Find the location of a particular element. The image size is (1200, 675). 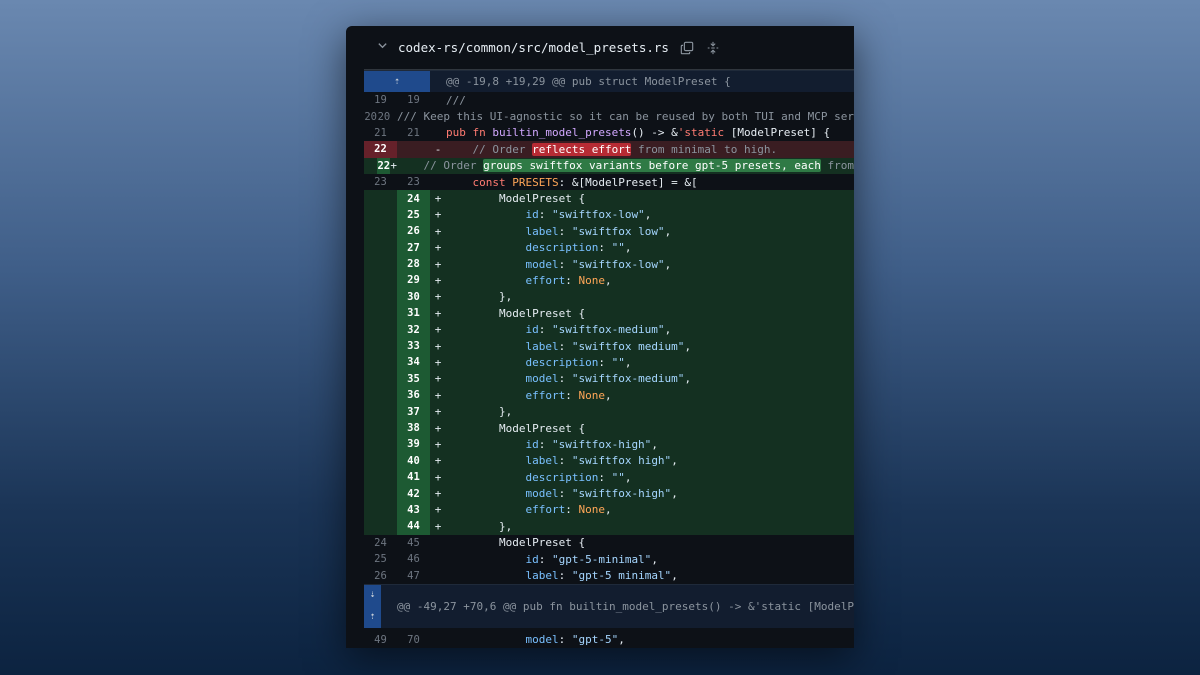

new-line-number: 39 is located at coordinates (413, 444).